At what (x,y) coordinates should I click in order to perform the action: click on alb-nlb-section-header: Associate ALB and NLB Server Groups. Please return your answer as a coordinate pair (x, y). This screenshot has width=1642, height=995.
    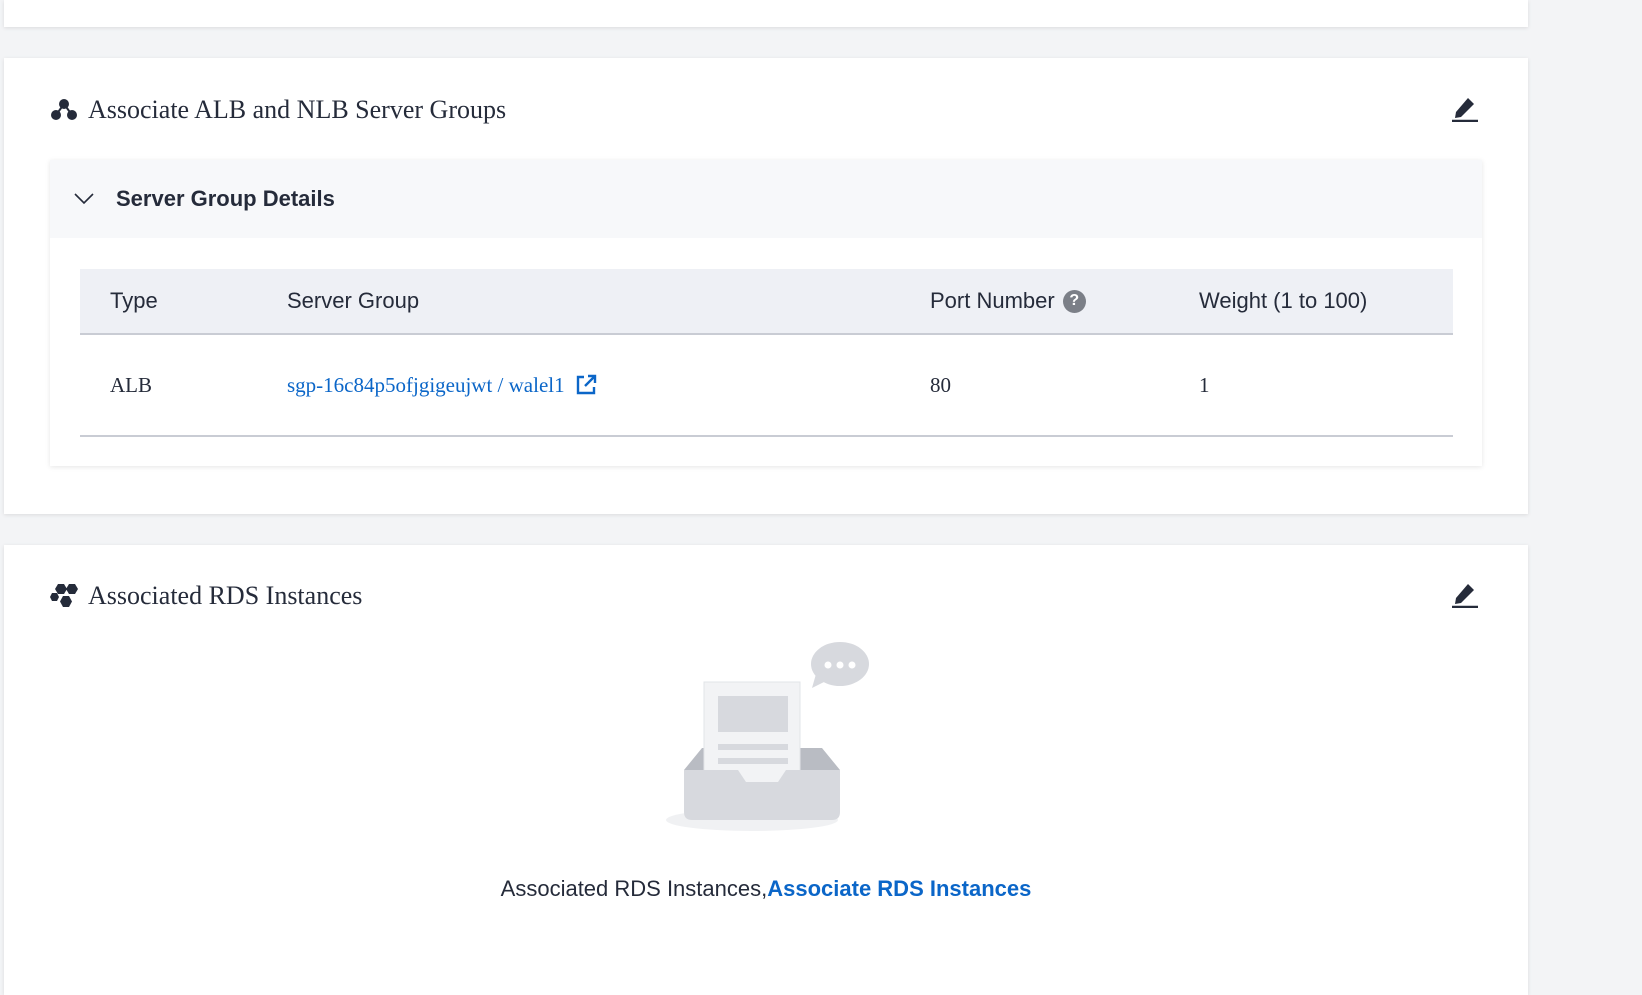
    Looking at the image, I should click on (766, 110).